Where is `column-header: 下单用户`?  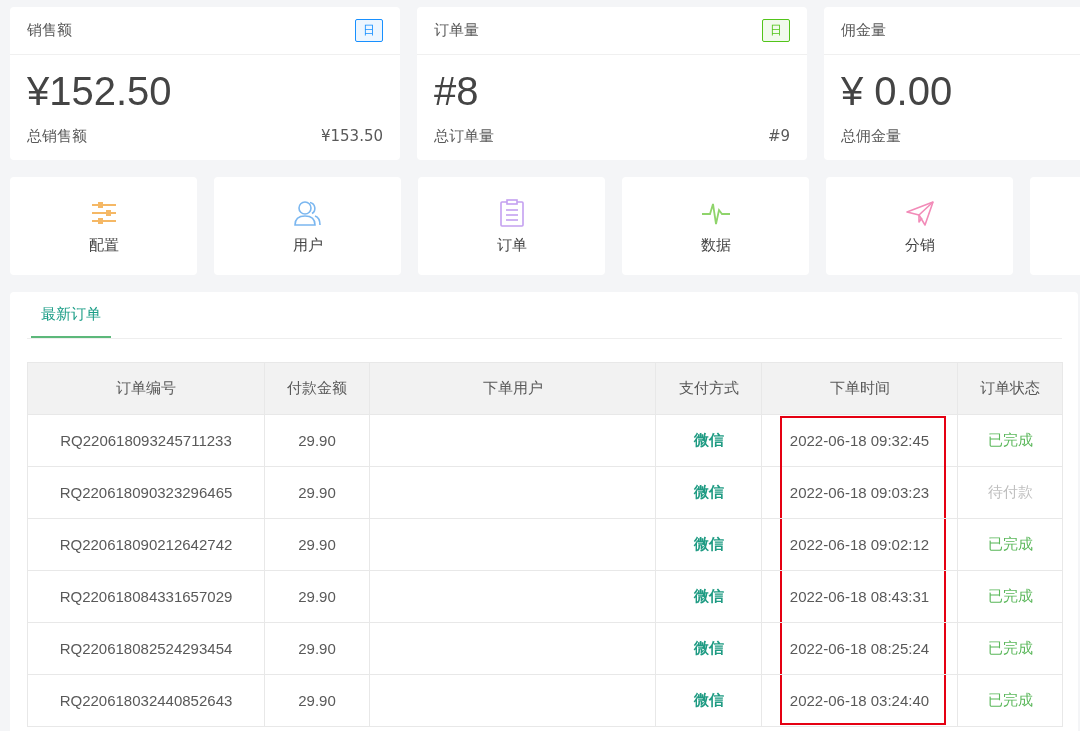
column-header: 下单用户 is located at coordinates (512, 388).